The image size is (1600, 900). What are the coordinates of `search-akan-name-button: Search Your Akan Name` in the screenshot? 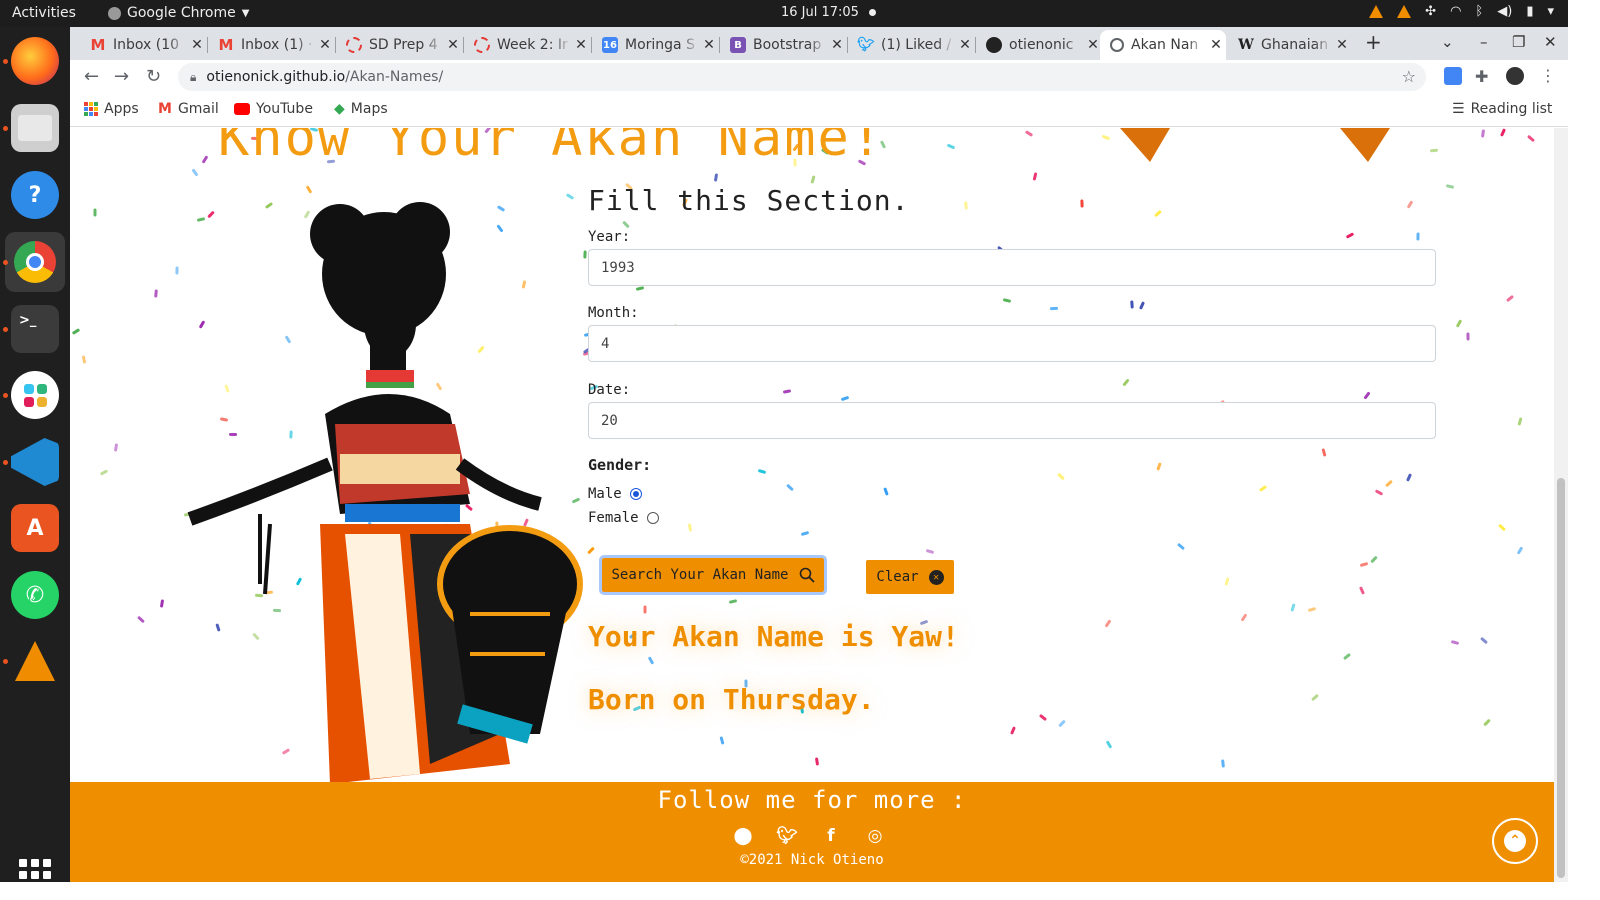 It's located at (713, 575).